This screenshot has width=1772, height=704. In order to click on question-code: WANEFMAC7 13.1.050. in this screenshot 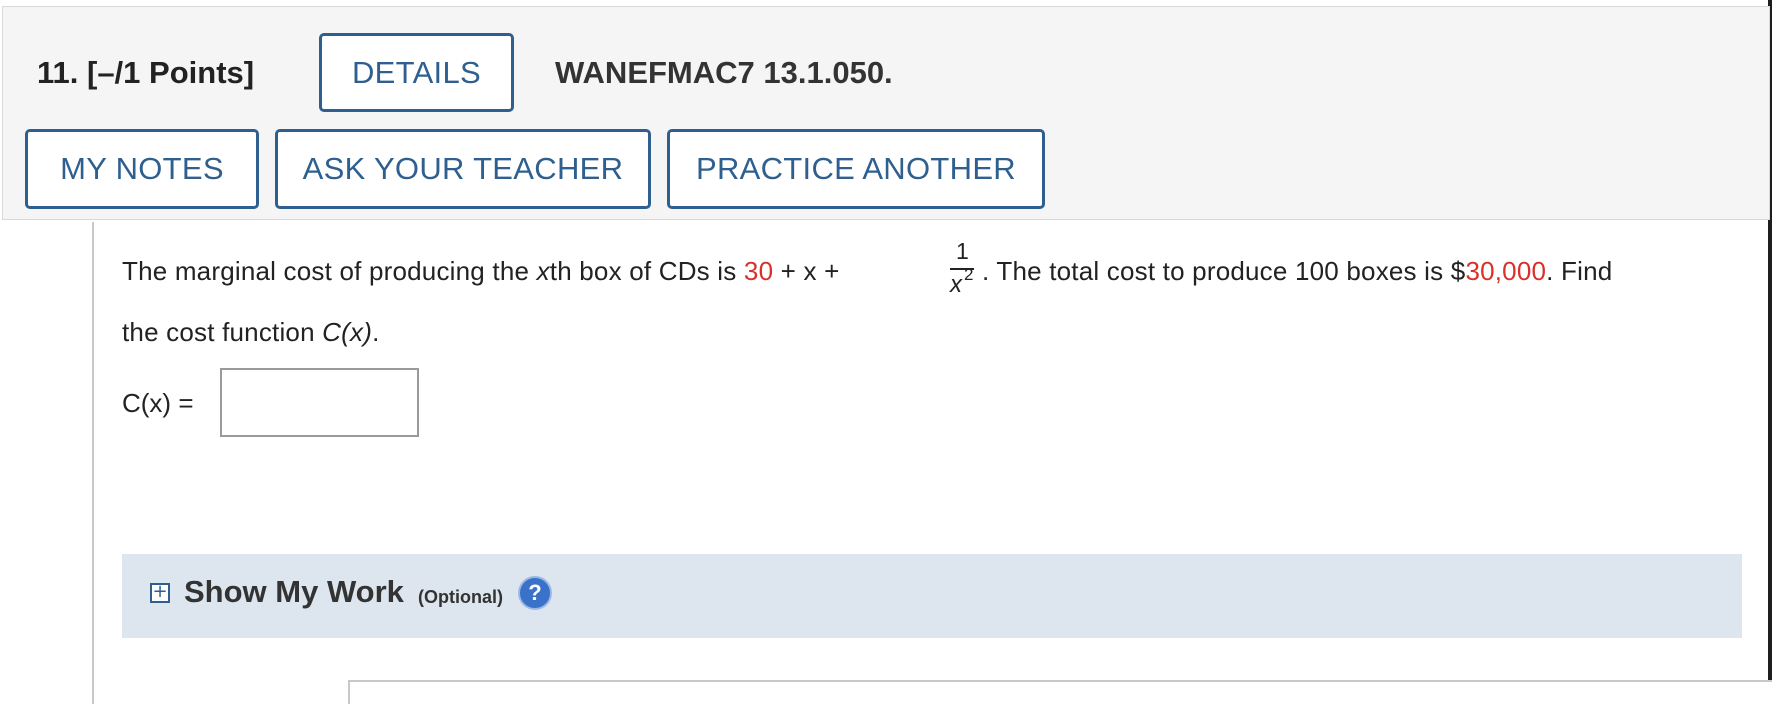, I will do `click(724, 72)`.